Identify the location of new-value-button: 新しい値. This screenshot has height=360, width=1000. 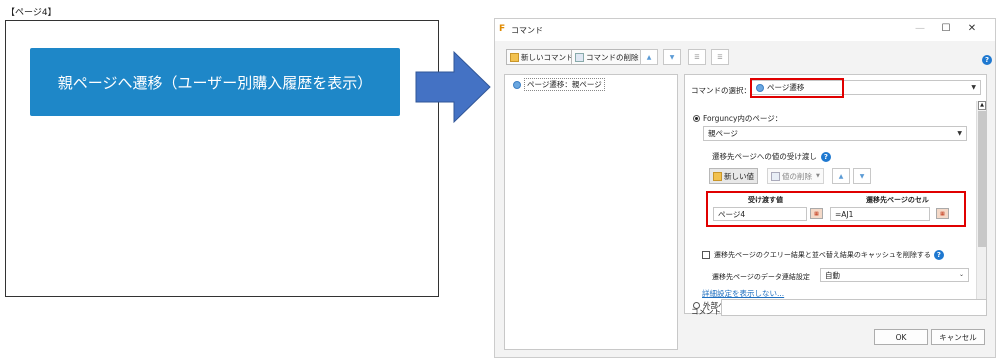
(733, 176).